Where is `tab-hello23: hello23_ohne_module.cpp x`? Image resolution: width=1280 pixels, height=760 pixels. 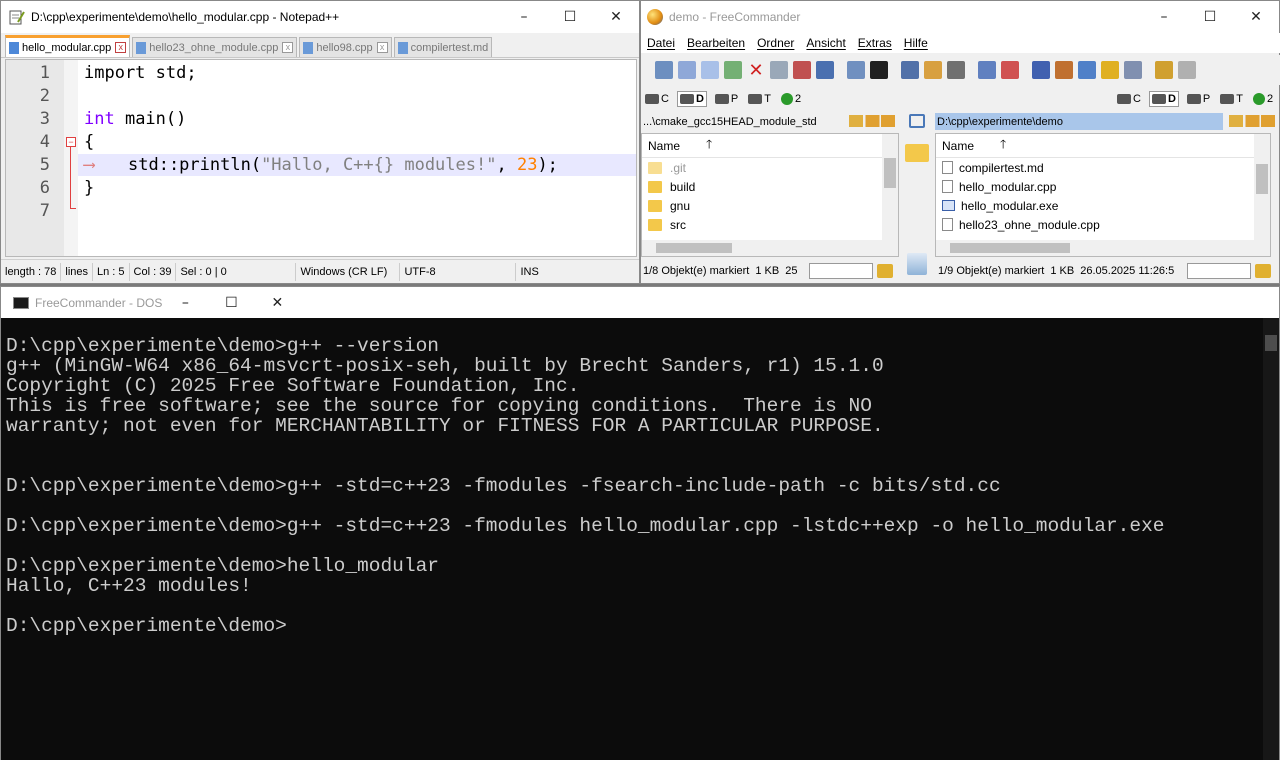
tab-hello23: hello23_ohne_module.cpp x is located at coordinates (215, 47).